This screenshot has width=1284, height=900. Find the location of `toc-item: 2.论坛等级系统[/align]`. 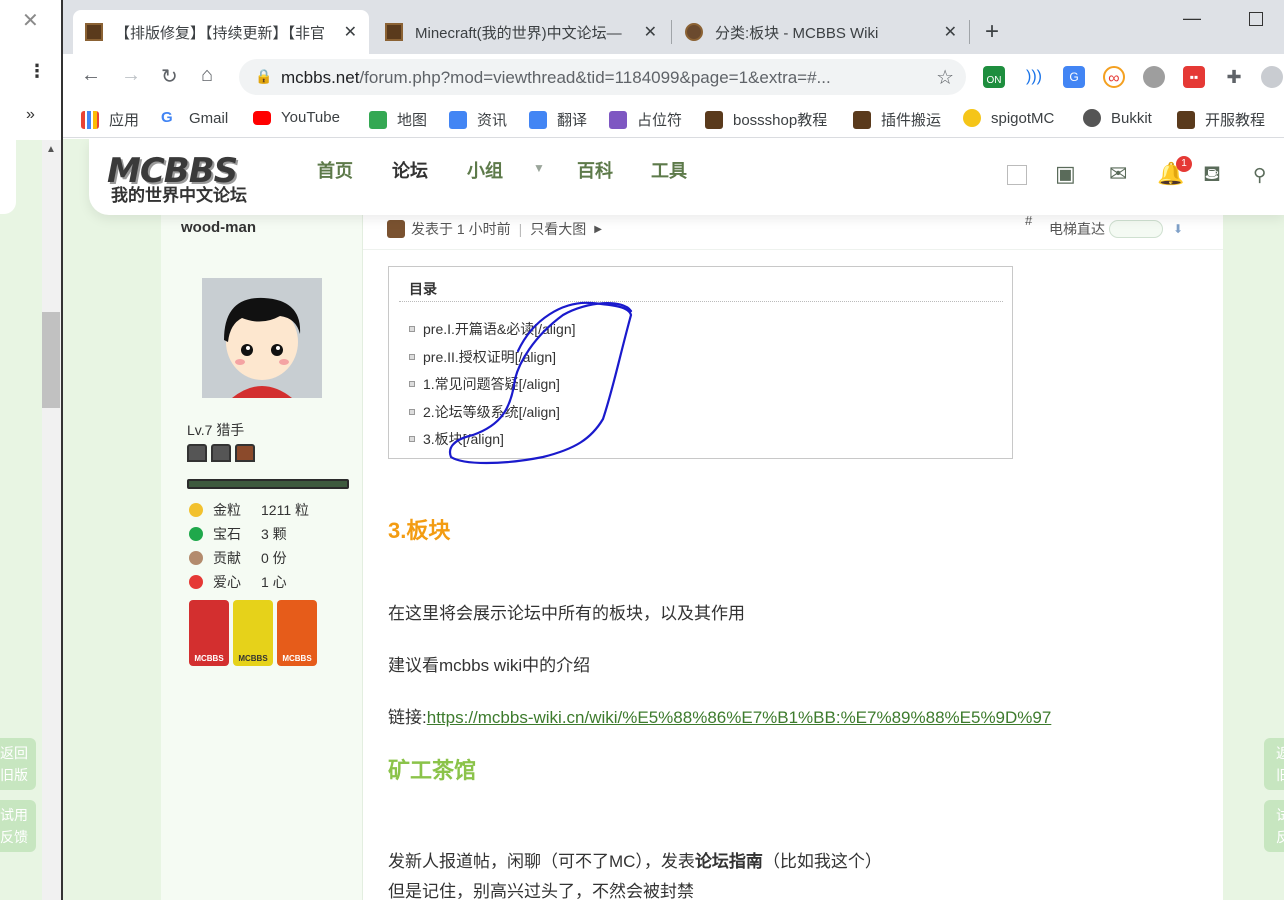

toc-item: 2.论坛等级系统[/align] is located at coordinates (484, 412).